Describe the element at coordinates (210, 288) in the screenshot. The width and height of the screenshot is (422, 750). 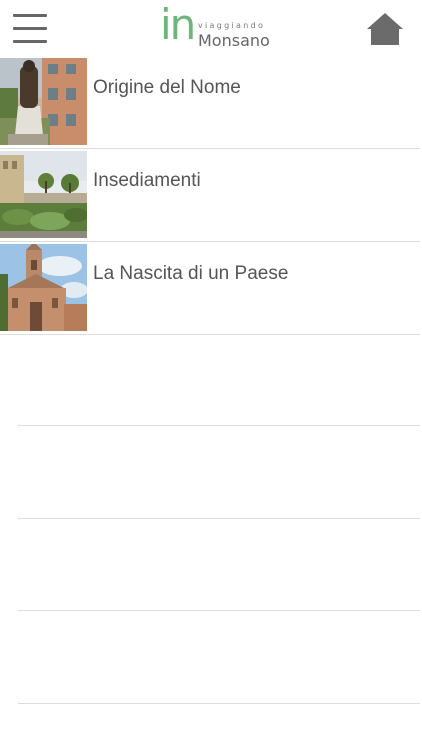
I see `list-item-la-nascita-di-un-paese: La Nascita di un Paese` at that location.